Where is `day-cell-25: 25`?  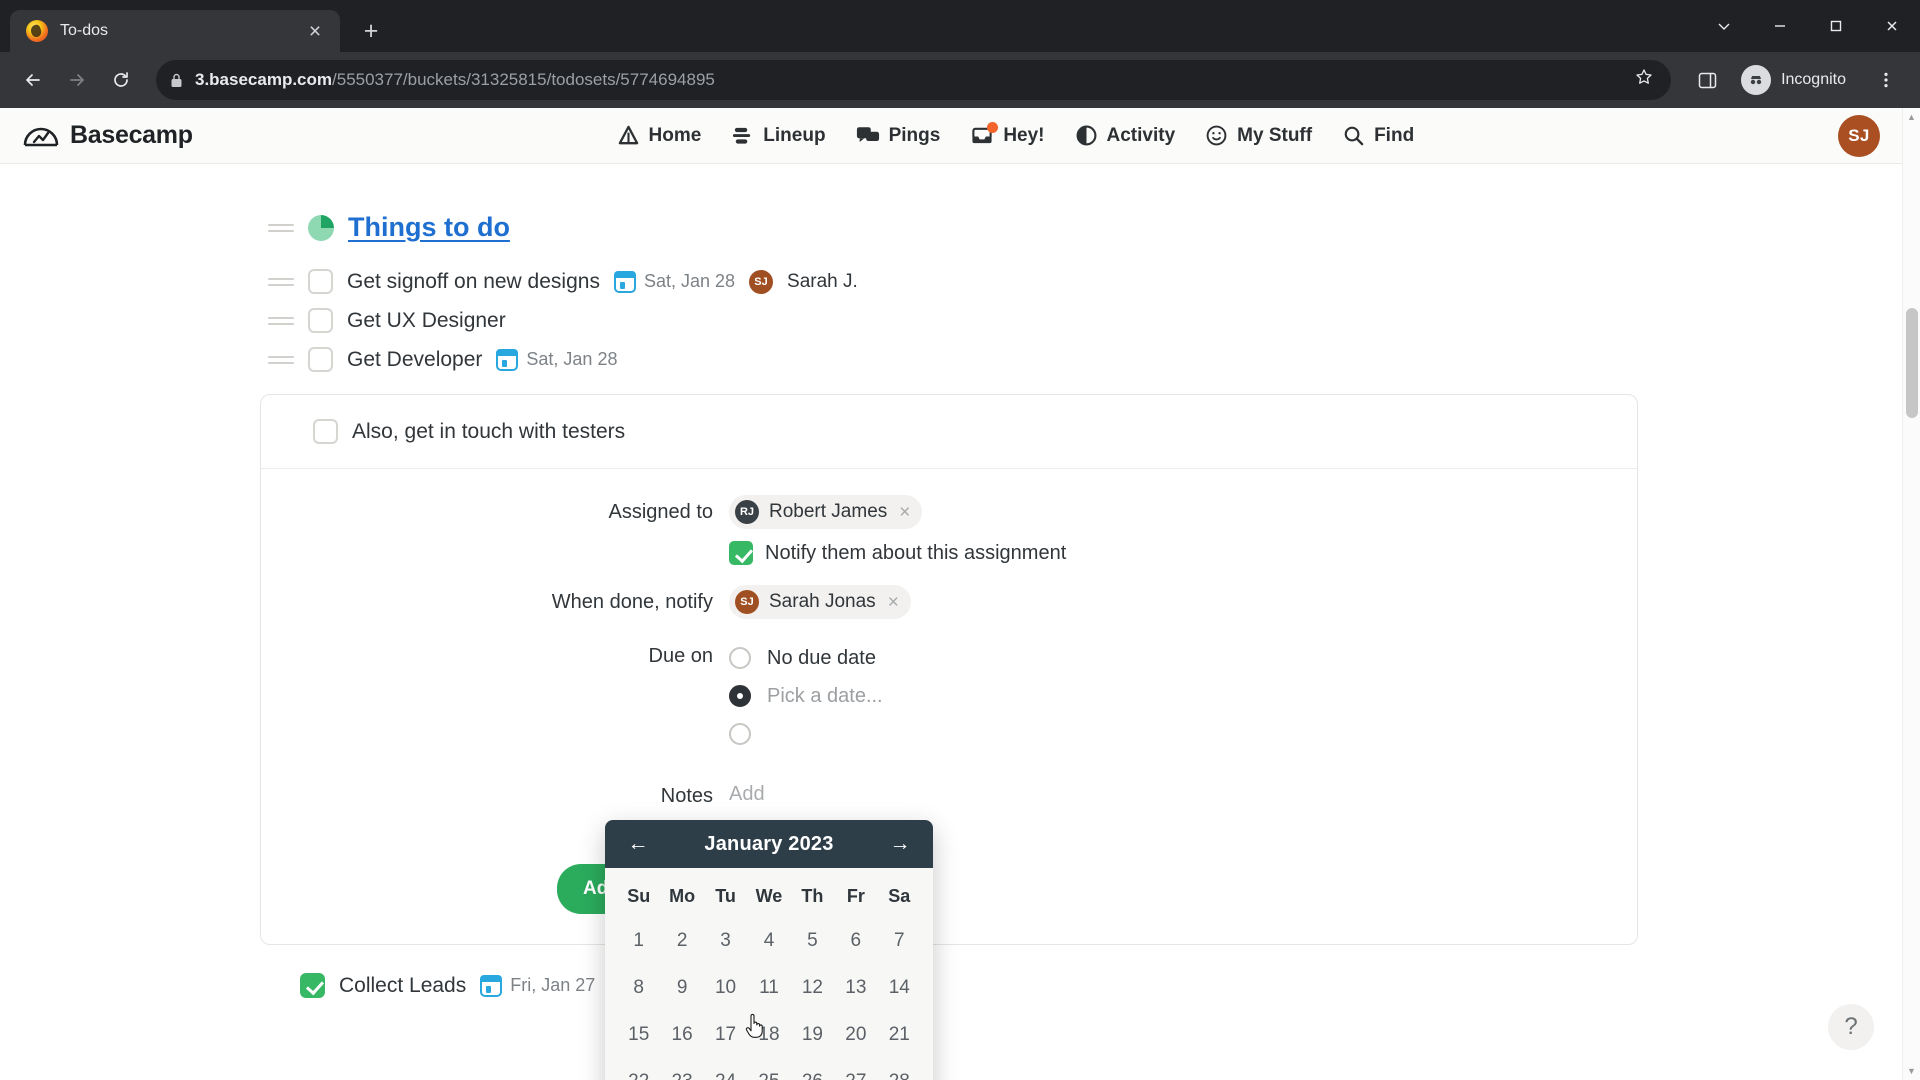 day-cell-25: 25 is located at coordinates (768, 1069).